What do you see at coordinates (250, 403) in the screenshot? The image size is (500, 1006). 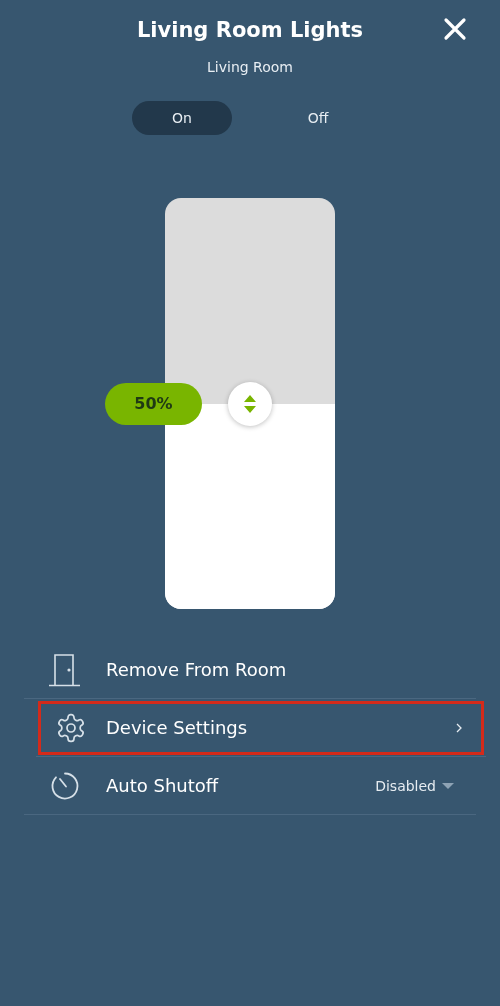 I see `up-down-icon` at bounding box center [250, 403].